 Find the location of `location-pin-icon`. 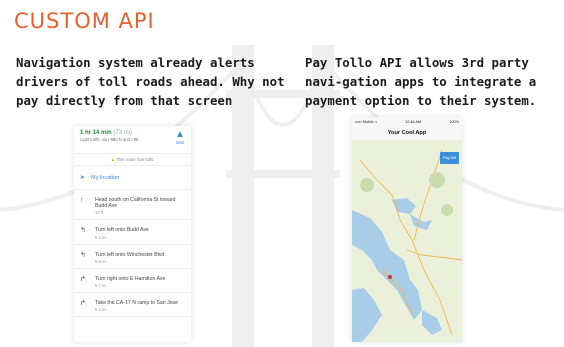

location-pin-icon is located at coordinates (390, 277).